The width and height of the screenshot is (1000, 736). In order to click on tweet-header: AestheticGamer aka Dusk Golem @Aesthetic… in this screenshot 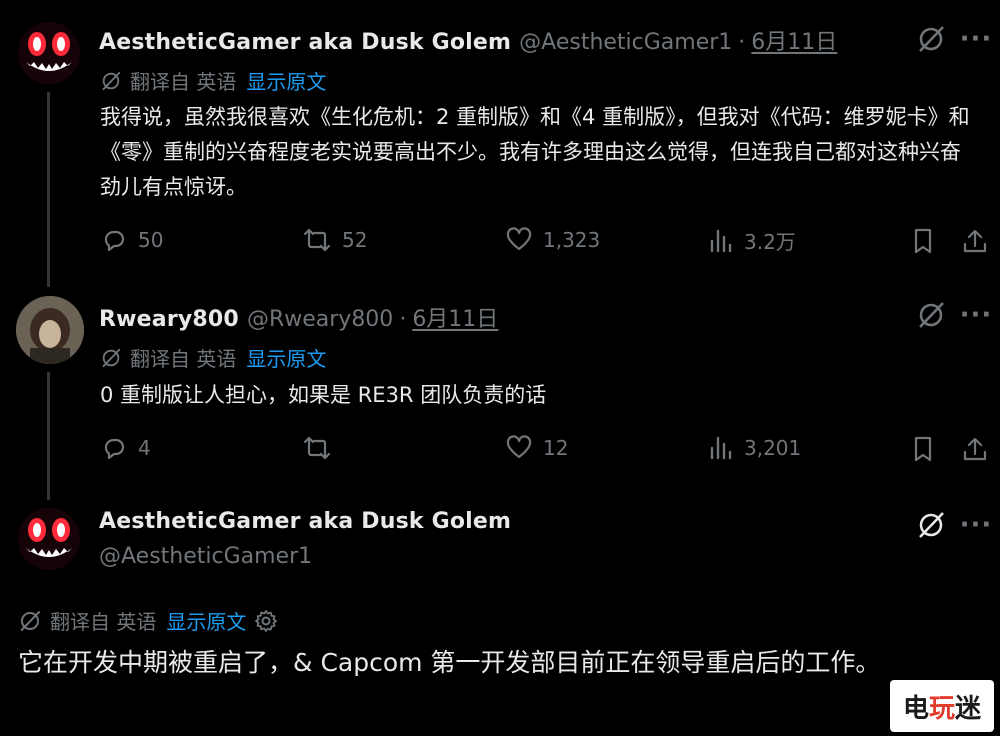, I will do `click(468, 40)`.